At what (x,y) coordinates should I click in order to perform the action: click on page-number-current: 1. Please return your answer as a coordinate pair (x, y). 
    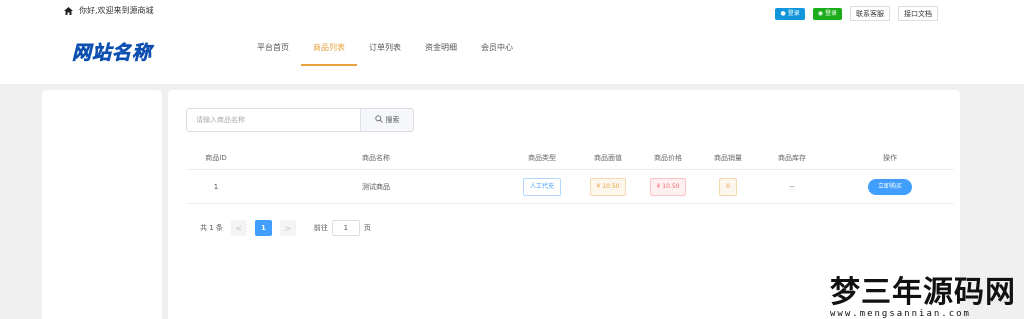
    Looking at the image, I should click on (263, 228).